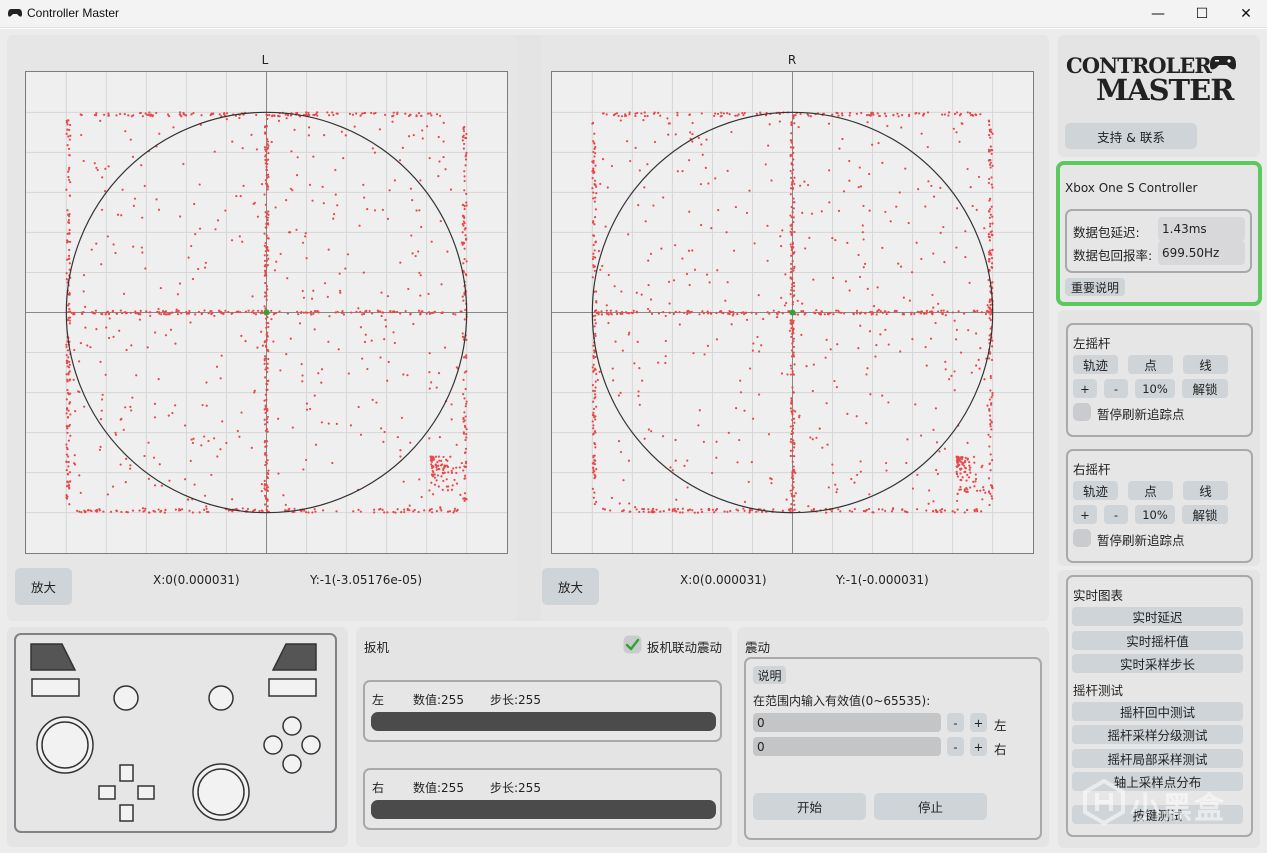 The width and height of the screenshot is (1267, 853). Describe the element at coordinates (1141, 540) in the screenshot. I see `right-pause-label: 暂停刷新追踪点` at that location.